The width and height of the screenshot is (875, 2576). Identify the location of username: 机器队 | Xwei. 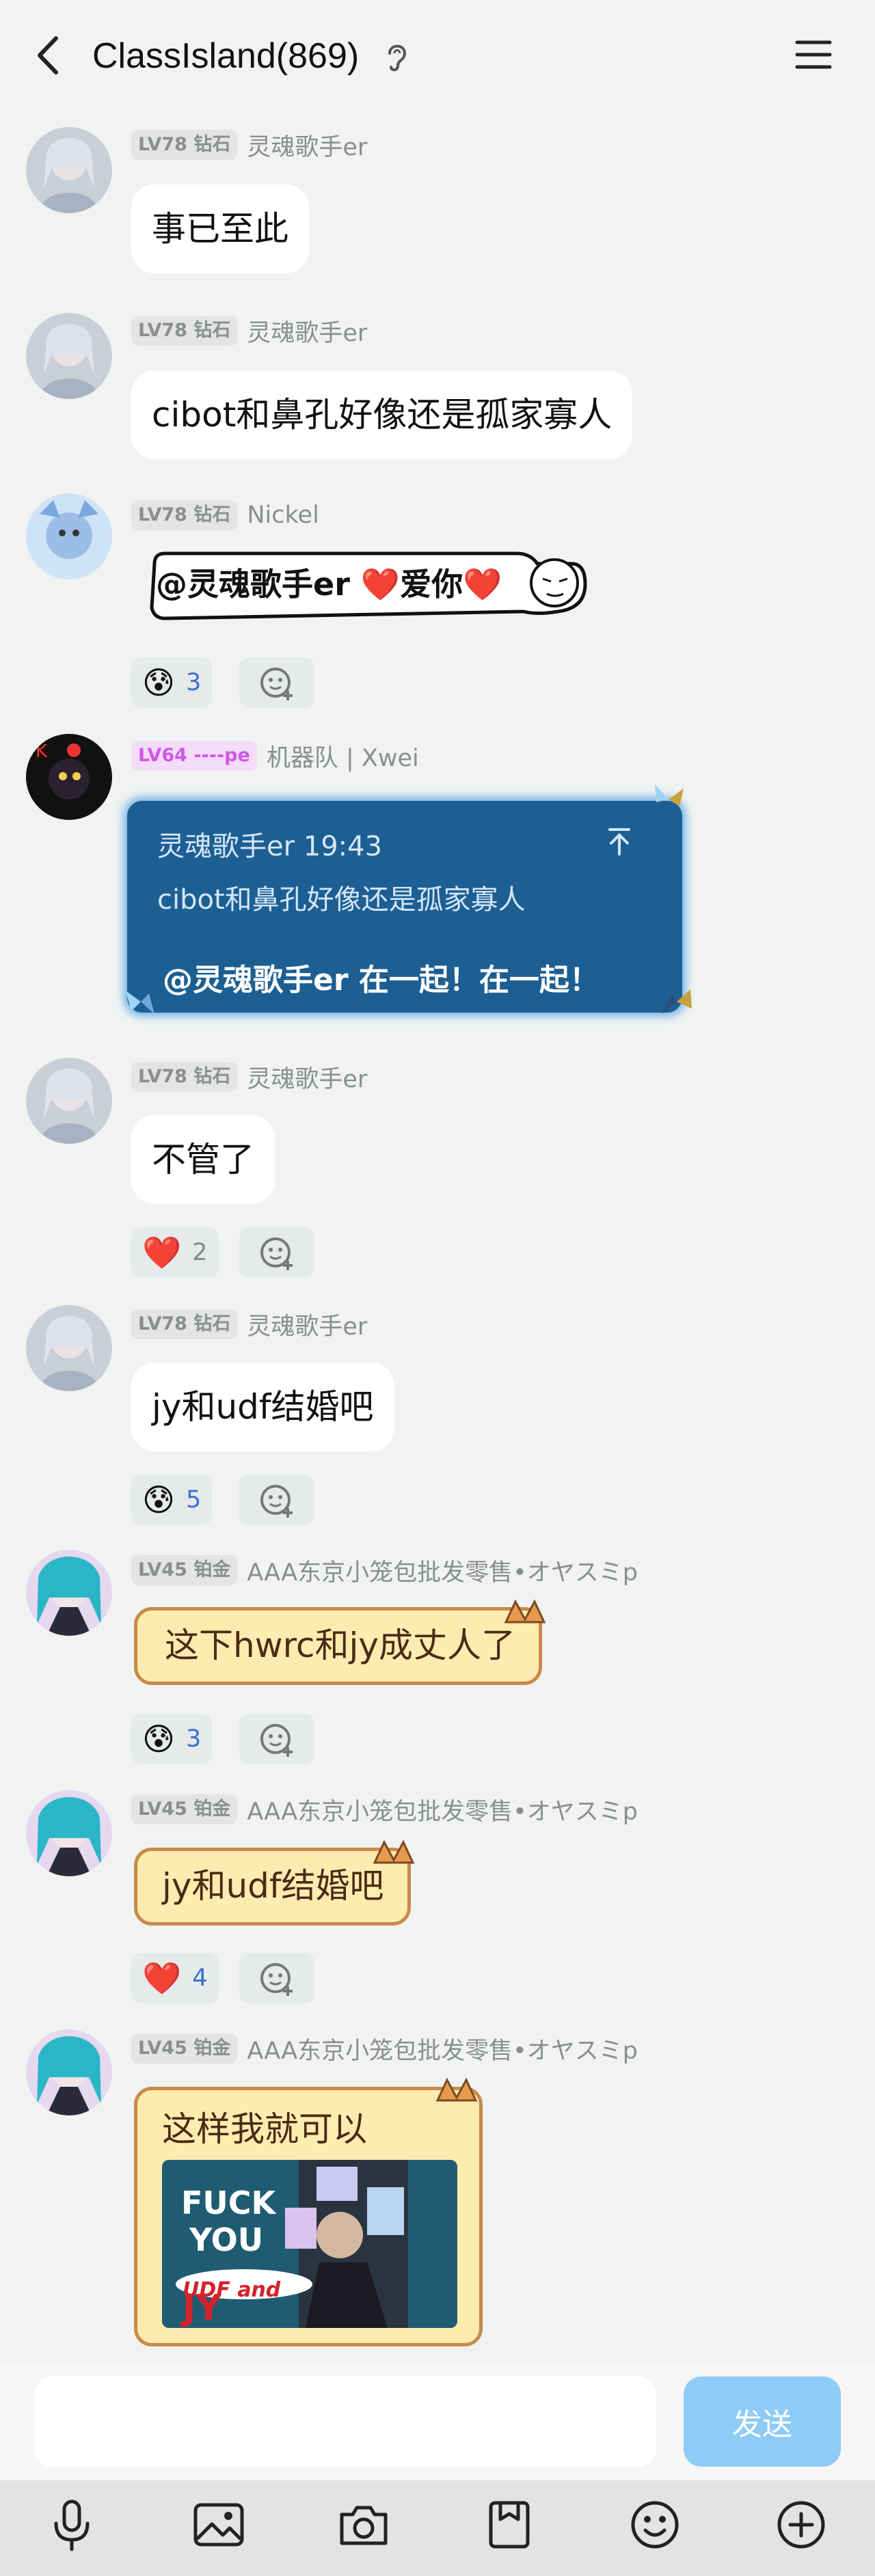
(343, 756).